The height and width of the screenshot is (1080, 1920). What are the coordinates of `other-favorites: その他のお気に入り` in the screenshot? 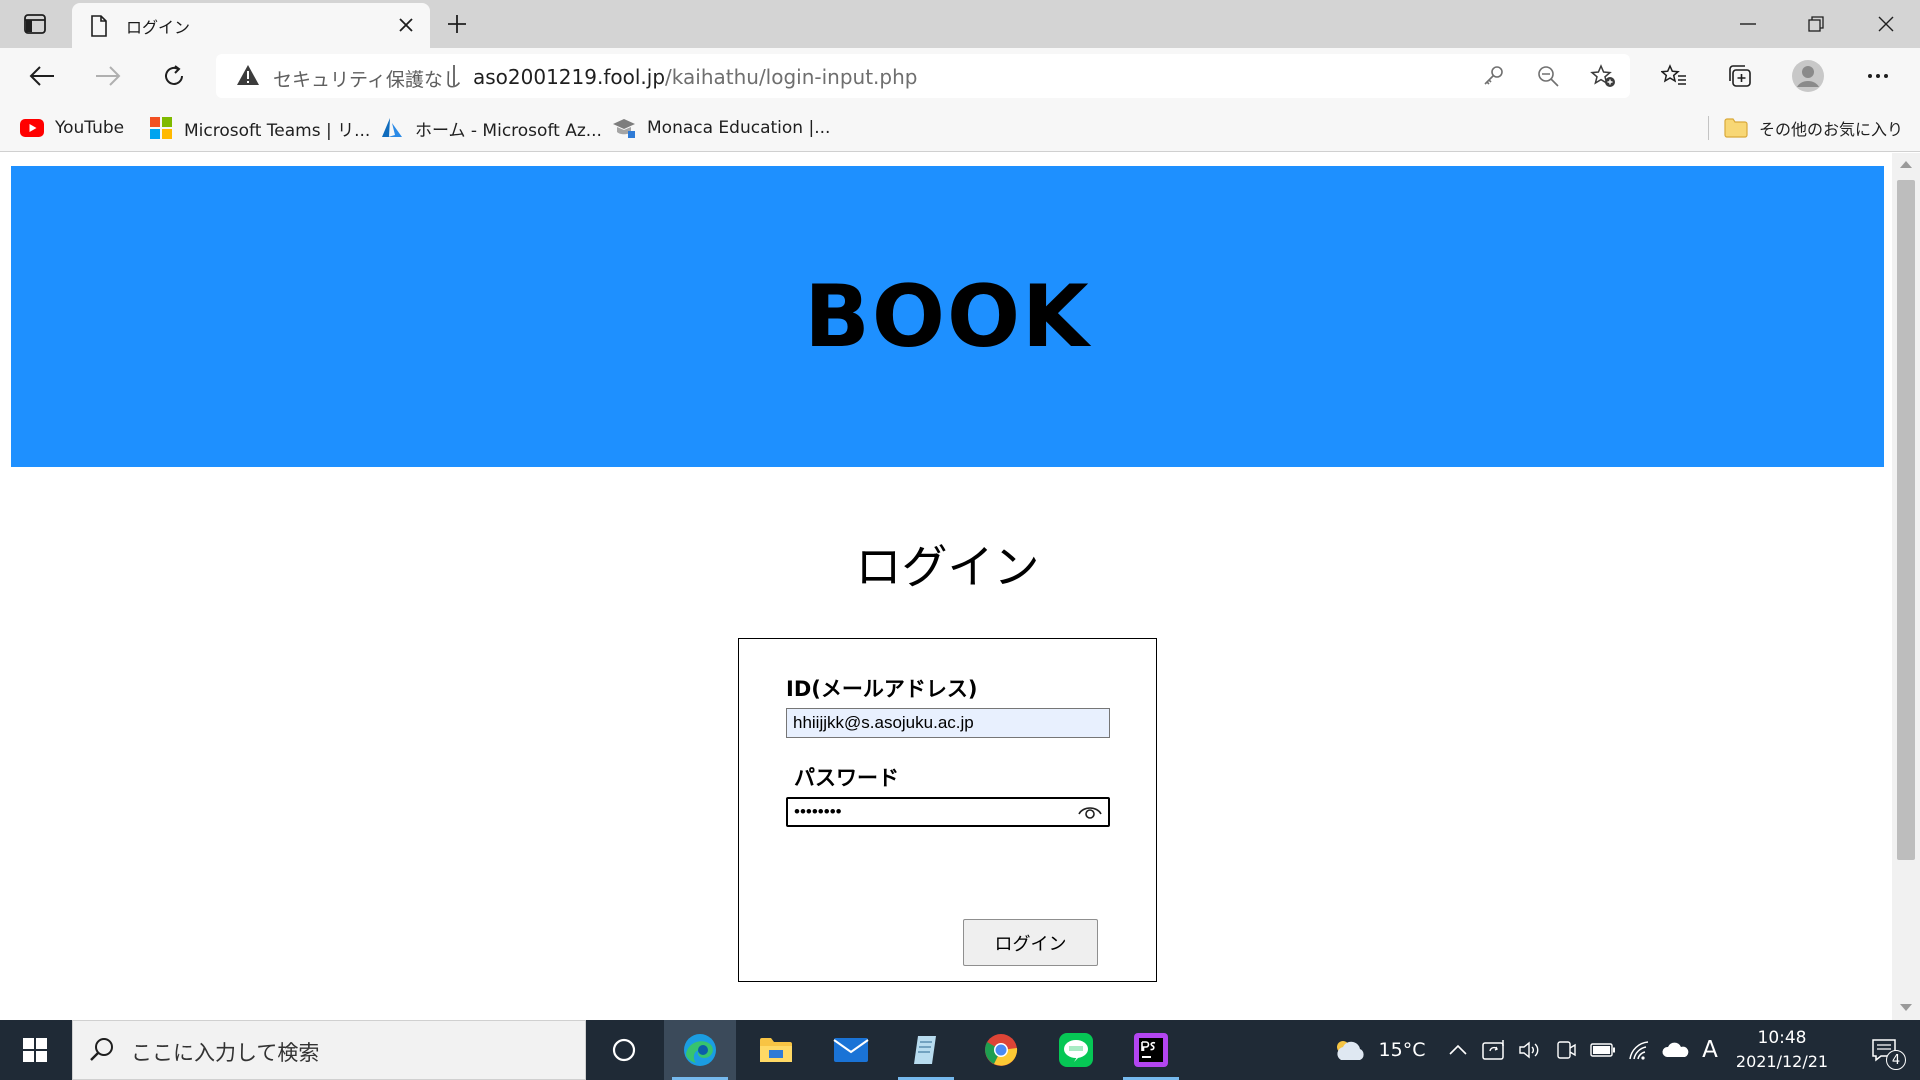 It's located at (1813, 128).